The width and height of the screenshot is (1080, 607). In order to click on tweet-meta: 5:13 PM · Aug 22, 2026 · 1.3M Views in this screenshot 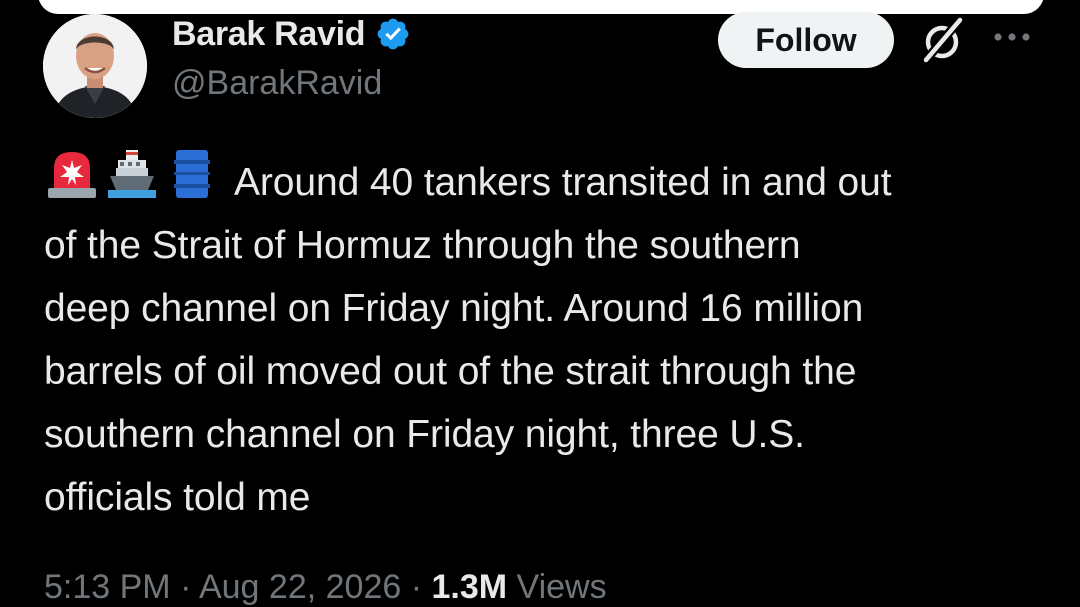, I will do `click(325, 587)`.